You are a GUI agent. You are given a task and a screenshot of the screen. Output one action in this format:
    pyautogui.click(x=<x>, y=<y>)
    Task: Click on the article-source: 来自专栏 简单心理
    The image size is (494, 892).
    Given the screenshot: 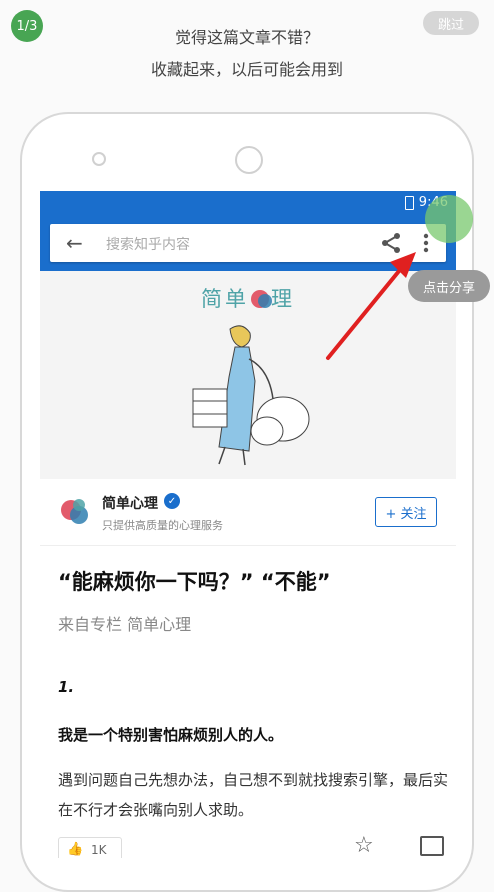 What is the action you would take?
    pyautogui.click(x=124, y=623)
    